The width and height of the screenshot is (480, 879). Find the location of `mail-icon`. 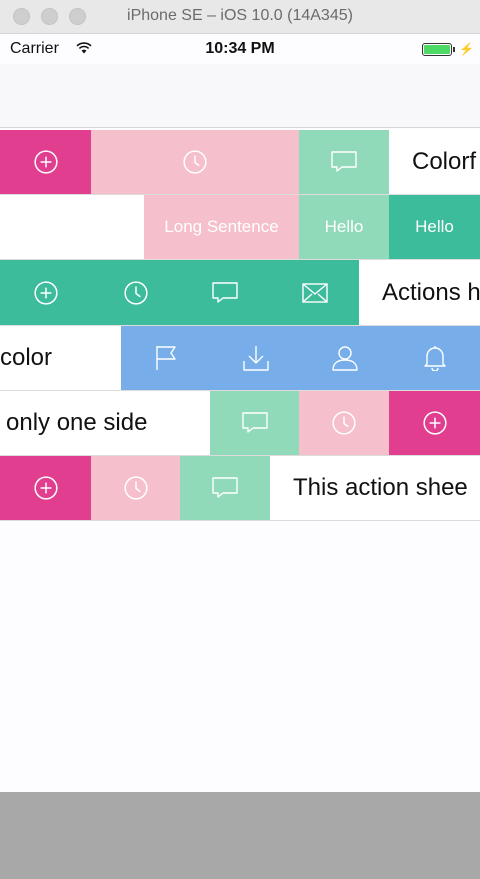

mail-icon is located at coordinates (315, 293).